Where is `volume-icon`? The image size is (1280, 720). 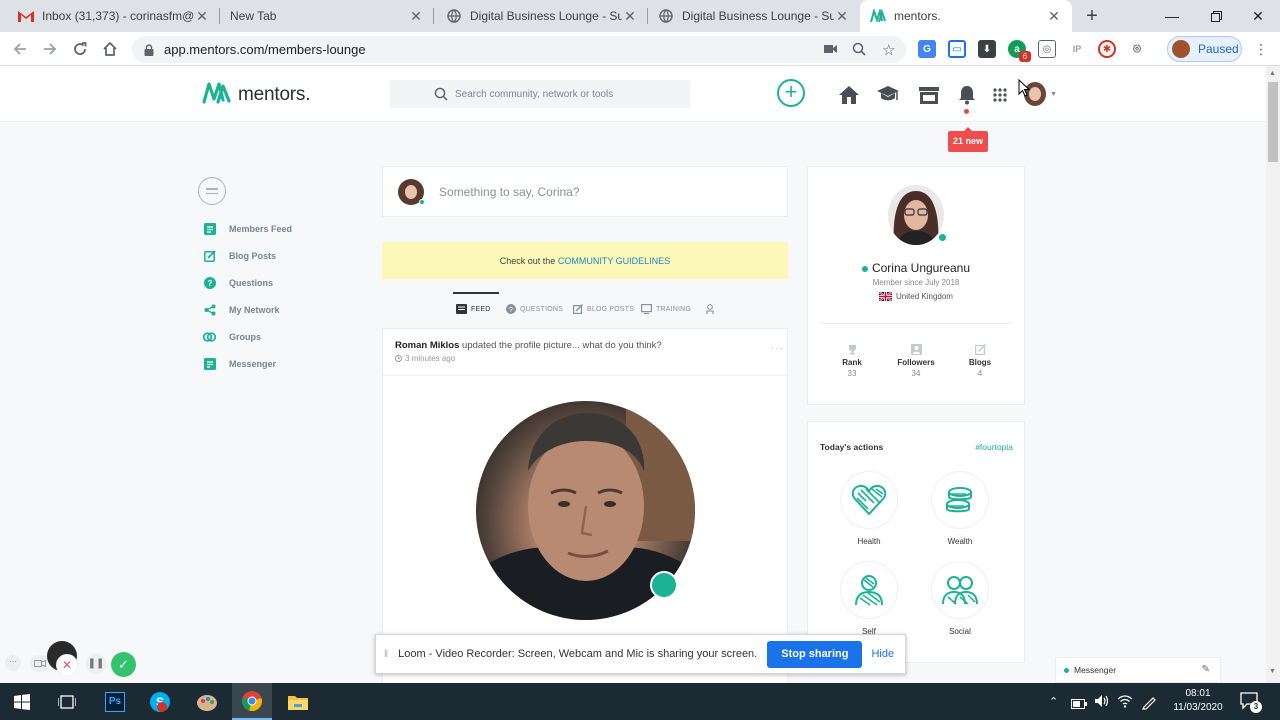
volume-icon is located at coordinates (1102, 703).